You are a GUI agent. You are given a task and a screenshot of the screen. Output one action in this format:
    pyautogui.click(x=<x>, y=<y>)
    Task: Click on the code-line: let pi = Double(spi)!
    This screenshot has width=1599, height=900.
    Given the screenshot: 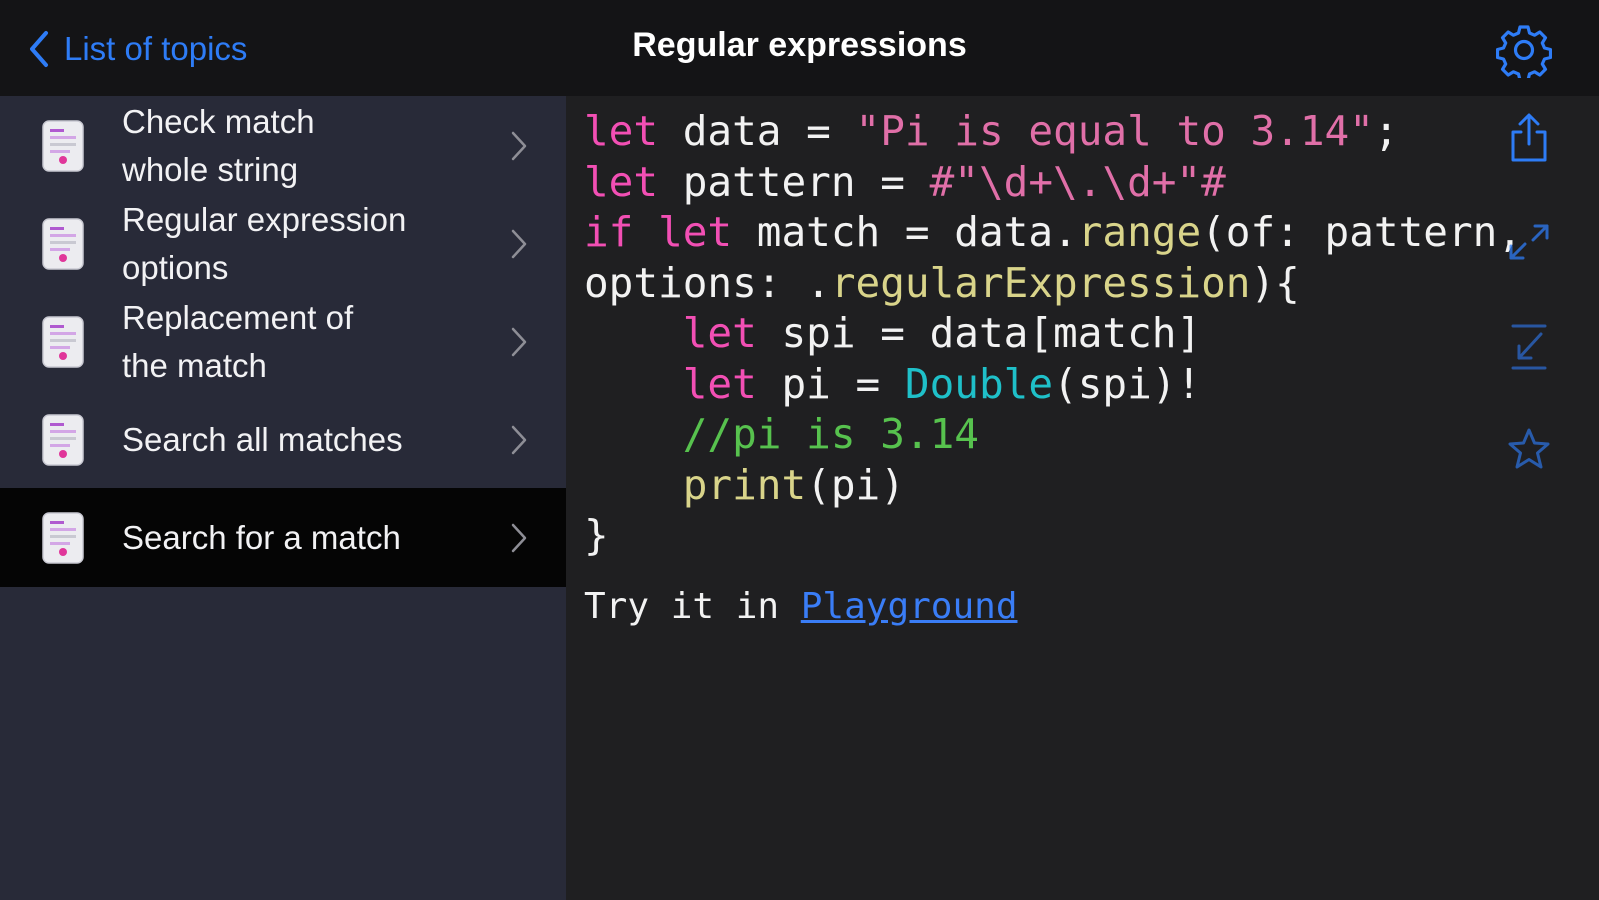 What is the action you would take?
    pyautogui.click(x=1053, y=384)
    